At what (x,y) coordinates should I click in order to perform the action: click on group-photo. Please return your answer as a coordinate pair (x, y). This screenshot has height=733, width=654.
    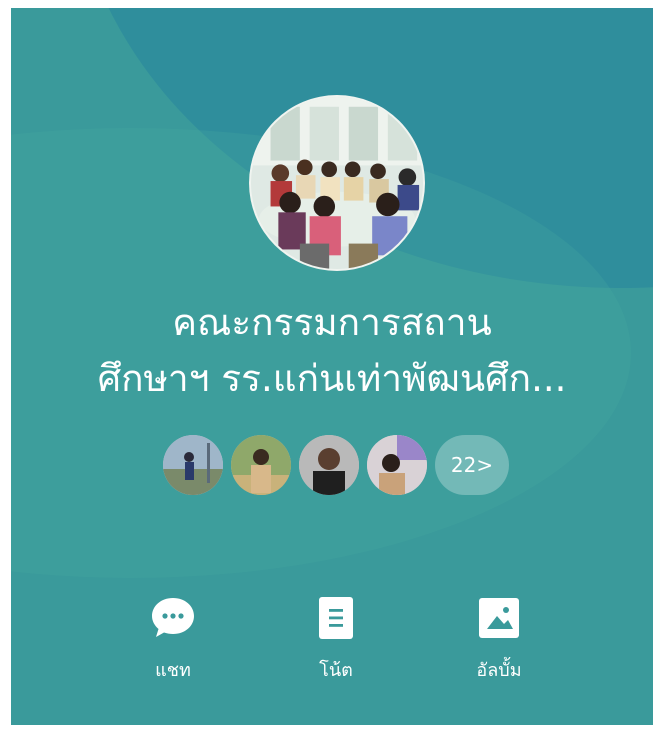
    Looking at the image, I should click on (337, 183).